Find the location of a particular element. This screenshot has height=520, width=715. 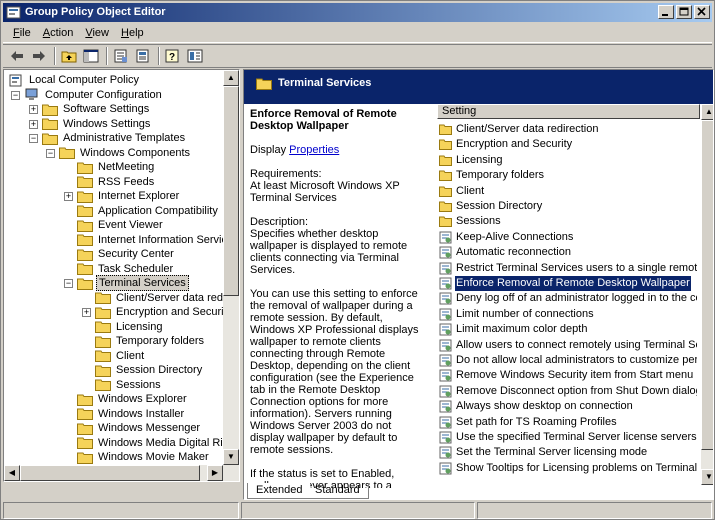

list-item-setting: Limit number of connections is located at coordinates (568, 314).